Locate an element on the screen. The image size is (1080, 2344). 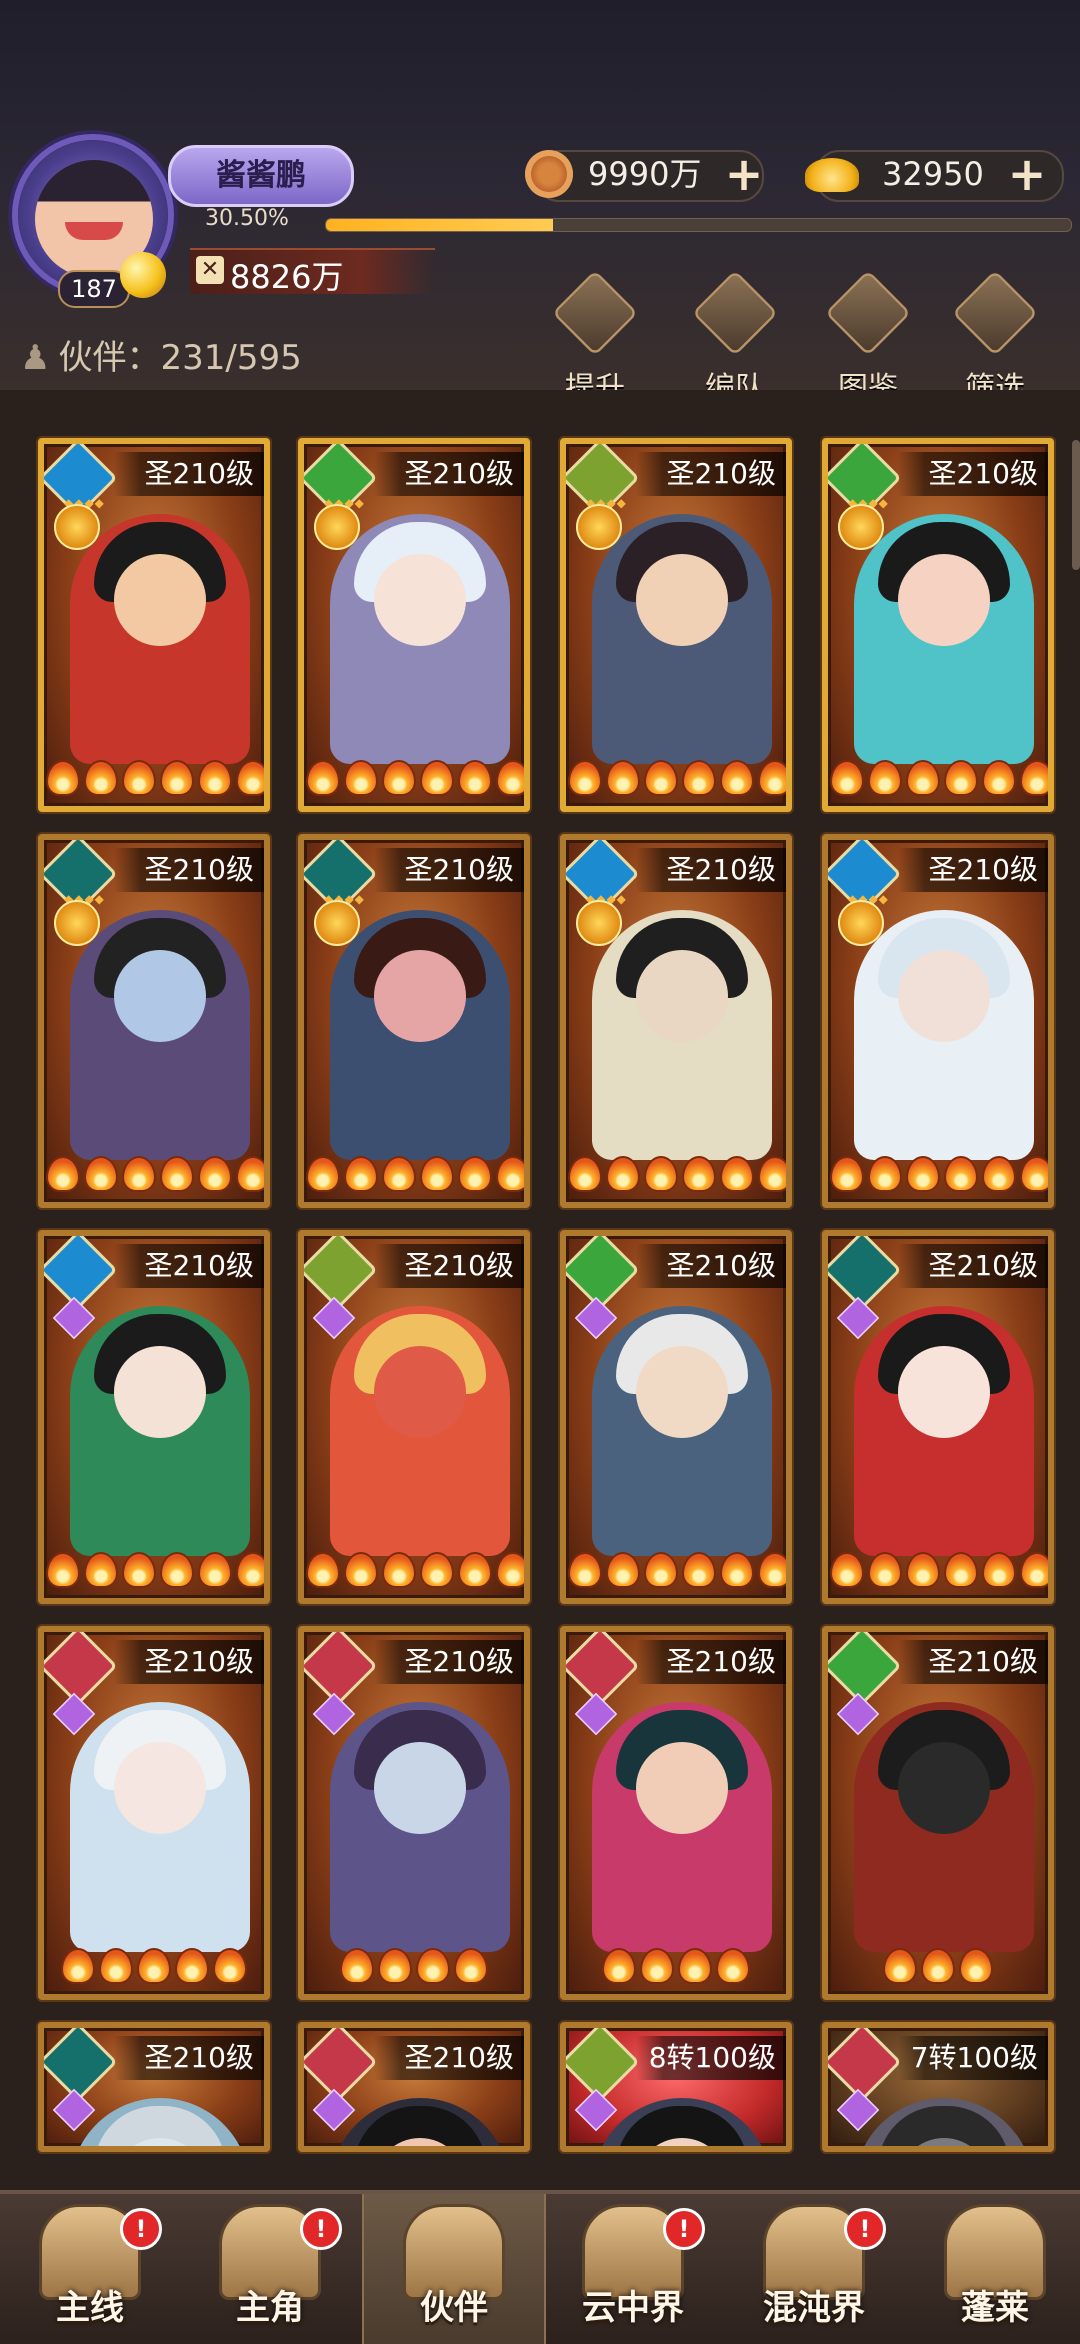
partner-card: 7转100级 is located at coordinates (938, 2087).